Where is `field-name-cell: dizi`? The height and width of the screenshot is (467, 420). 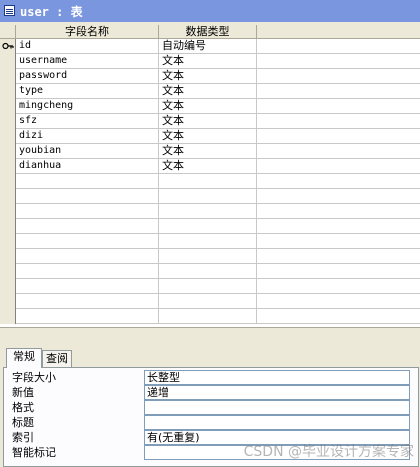
field-name-cell: dizi is located at coordinates (87, 136).